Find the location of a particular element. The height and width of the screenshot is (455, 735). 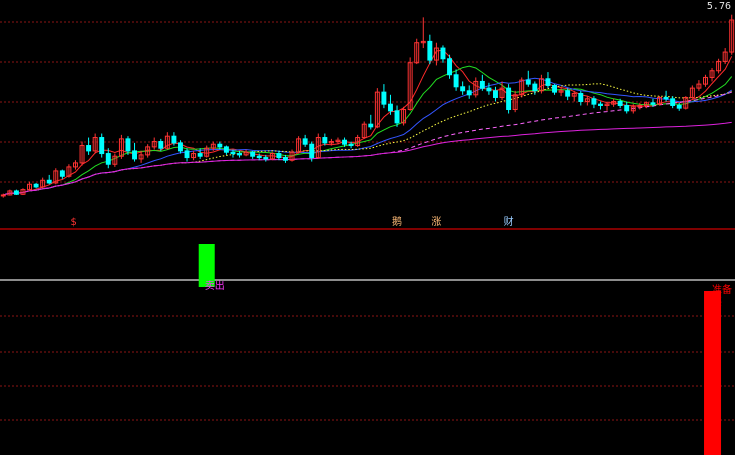

marker-label: 财 is located at coordinates (508, 222).